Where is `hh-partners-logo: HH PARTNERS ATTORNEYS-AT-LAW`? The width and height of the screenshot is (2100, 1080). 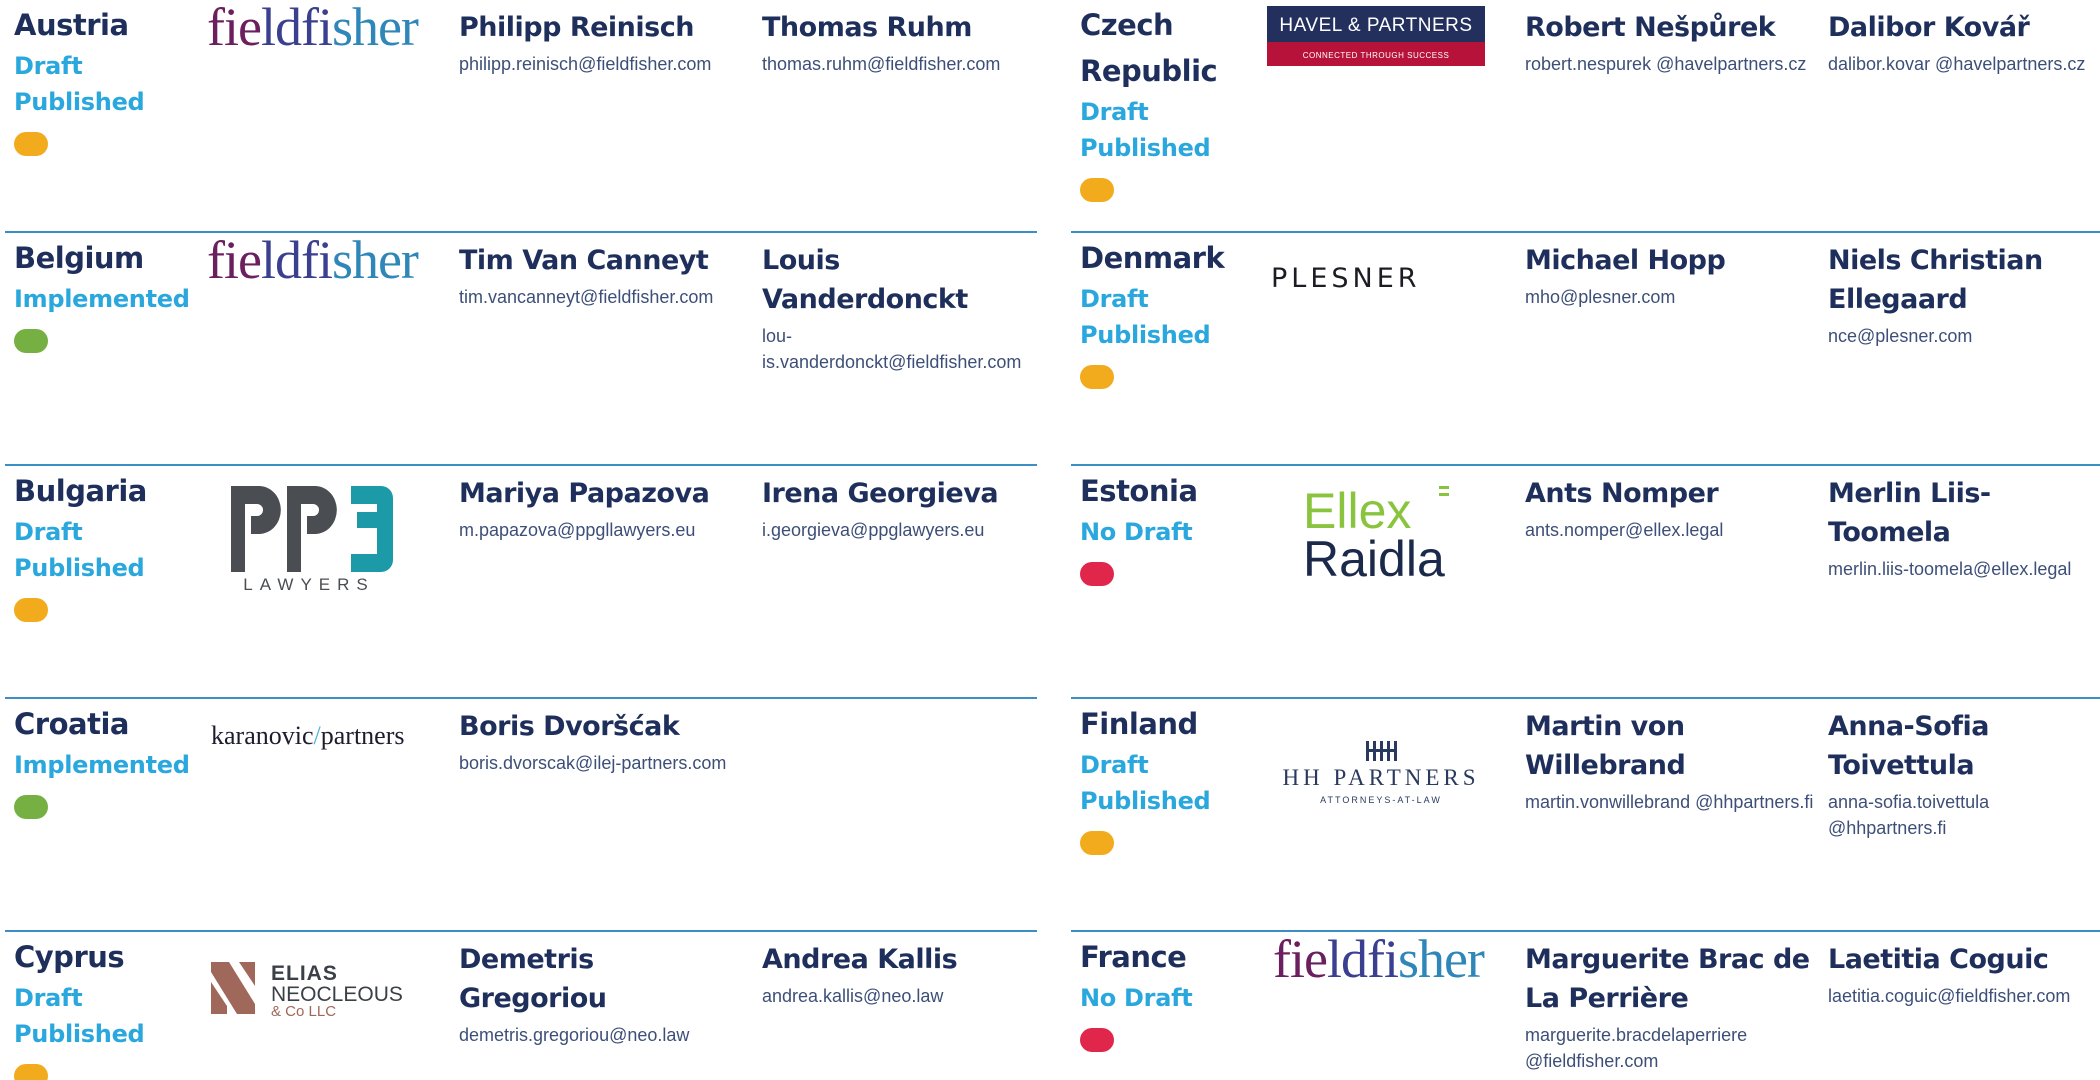
hh-partners-logo: HH PARTNERS ATTORNEYS-AT-LAW is located at coordinates (1380, 773).